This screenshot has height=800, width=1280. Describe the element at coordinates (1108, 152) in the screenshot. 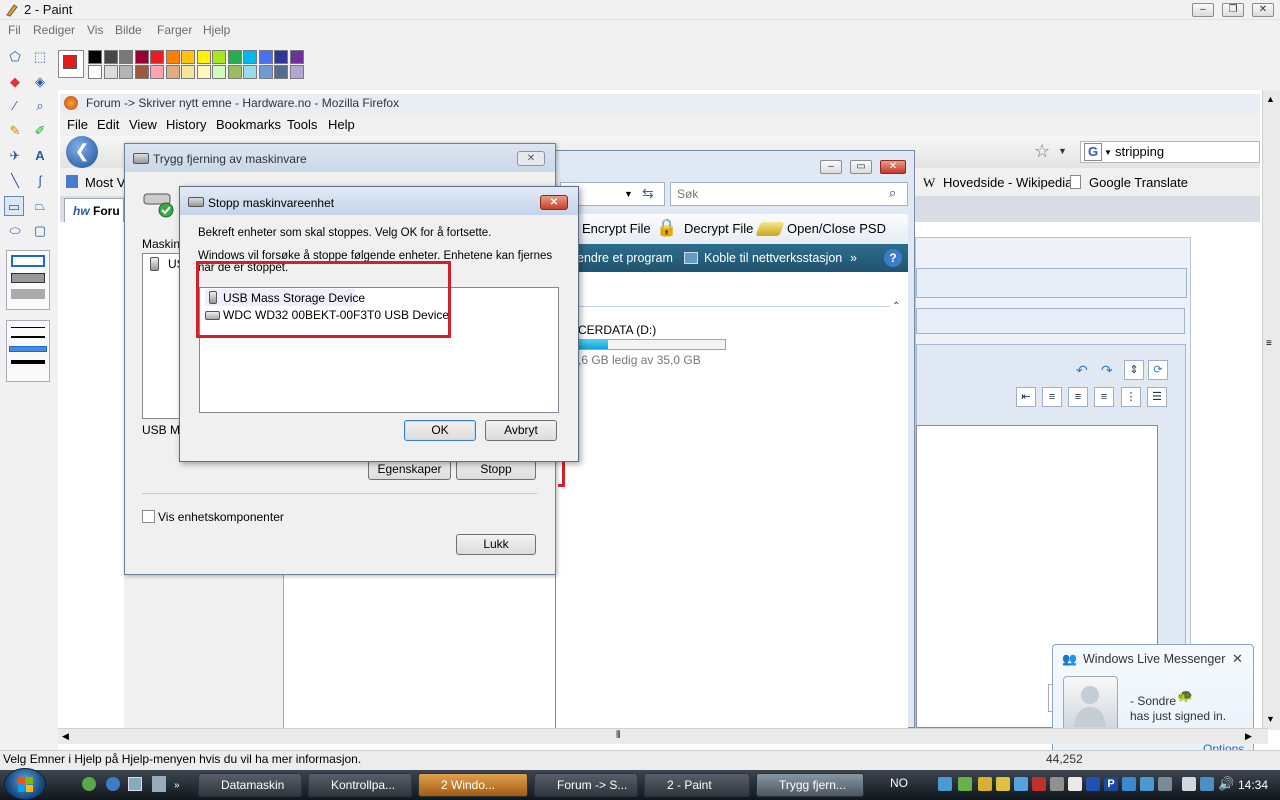

I see `search-engine-dropdown-icon: ▼` at that location.